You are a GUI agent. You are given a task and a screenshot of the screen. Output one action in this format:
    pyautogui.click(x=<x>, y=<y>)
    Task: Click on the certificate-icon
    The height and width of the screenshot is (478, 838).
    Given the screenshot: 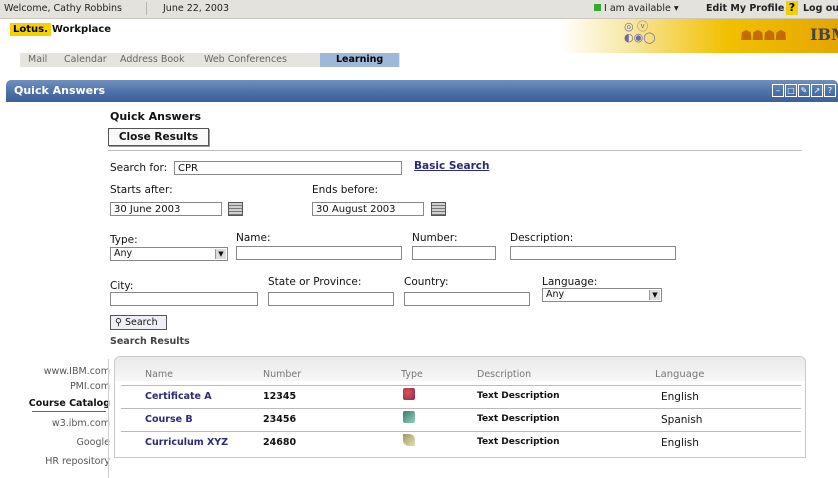 What is the action you would take?
    pyautogui.click(x=409, y=394)
    